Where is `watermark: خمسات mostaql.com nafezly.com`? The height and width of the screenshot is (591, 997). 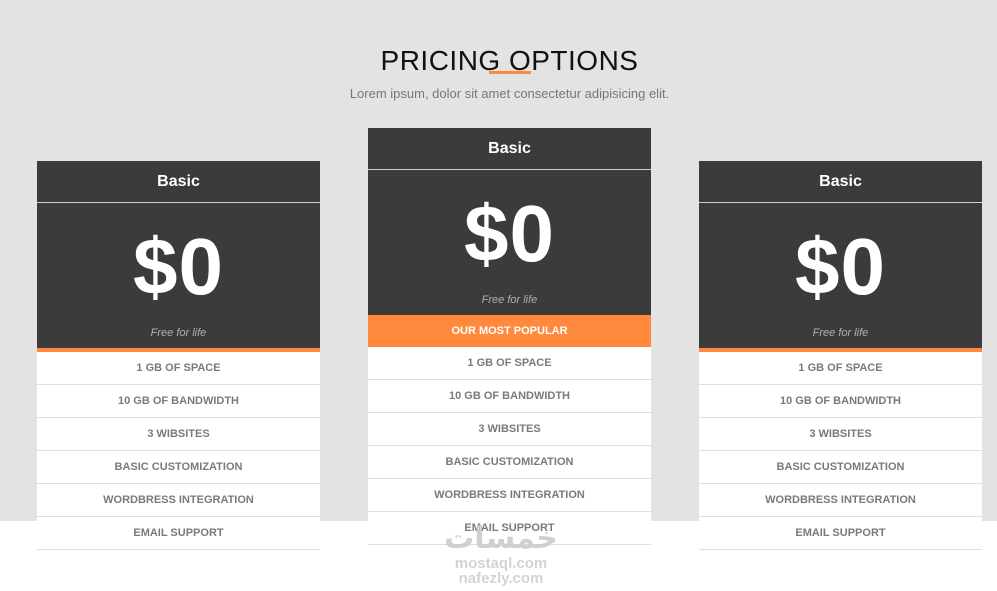 watermark: خمسات mostaql.com nafezly.com is located at coordinates (501, 555).